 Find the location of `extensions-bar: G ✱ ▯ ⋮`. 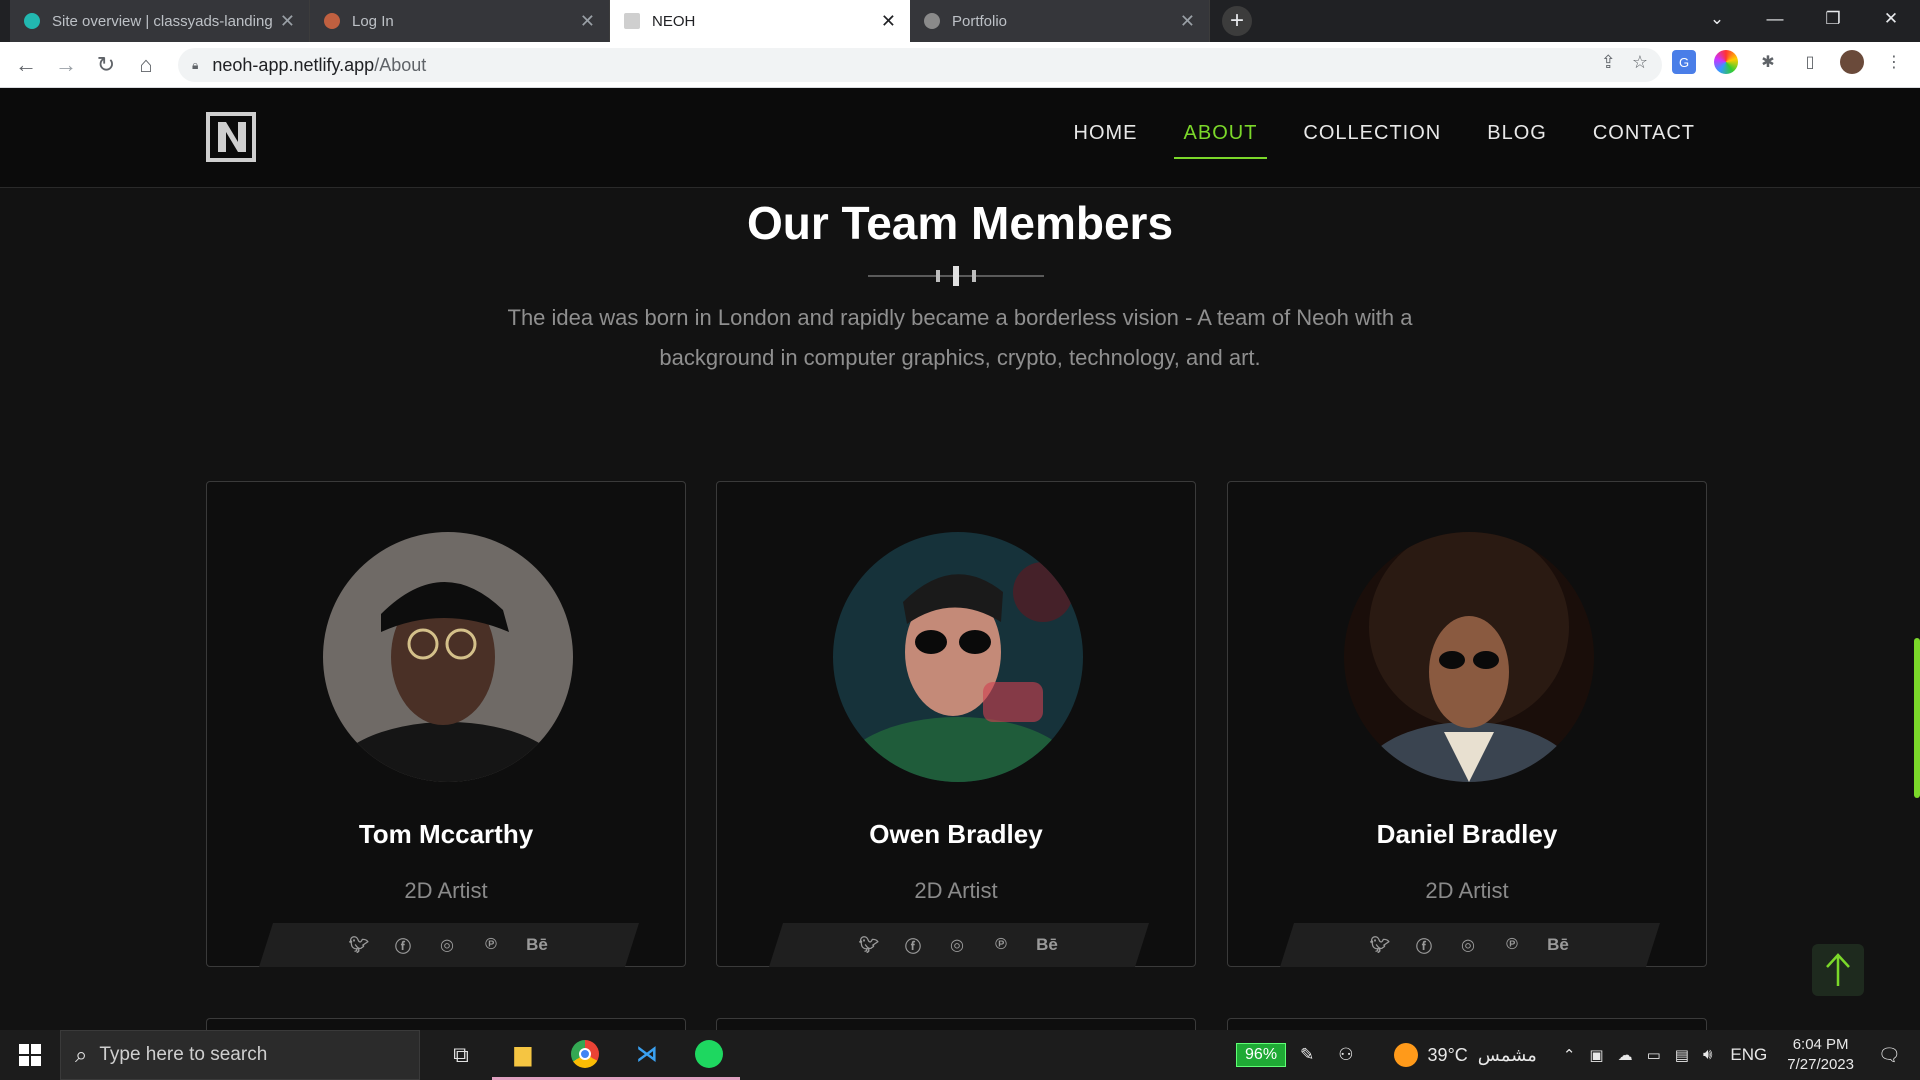

extensions-bar: G ✱ ▯ ⋮ is located at coordinates (1789, 62).